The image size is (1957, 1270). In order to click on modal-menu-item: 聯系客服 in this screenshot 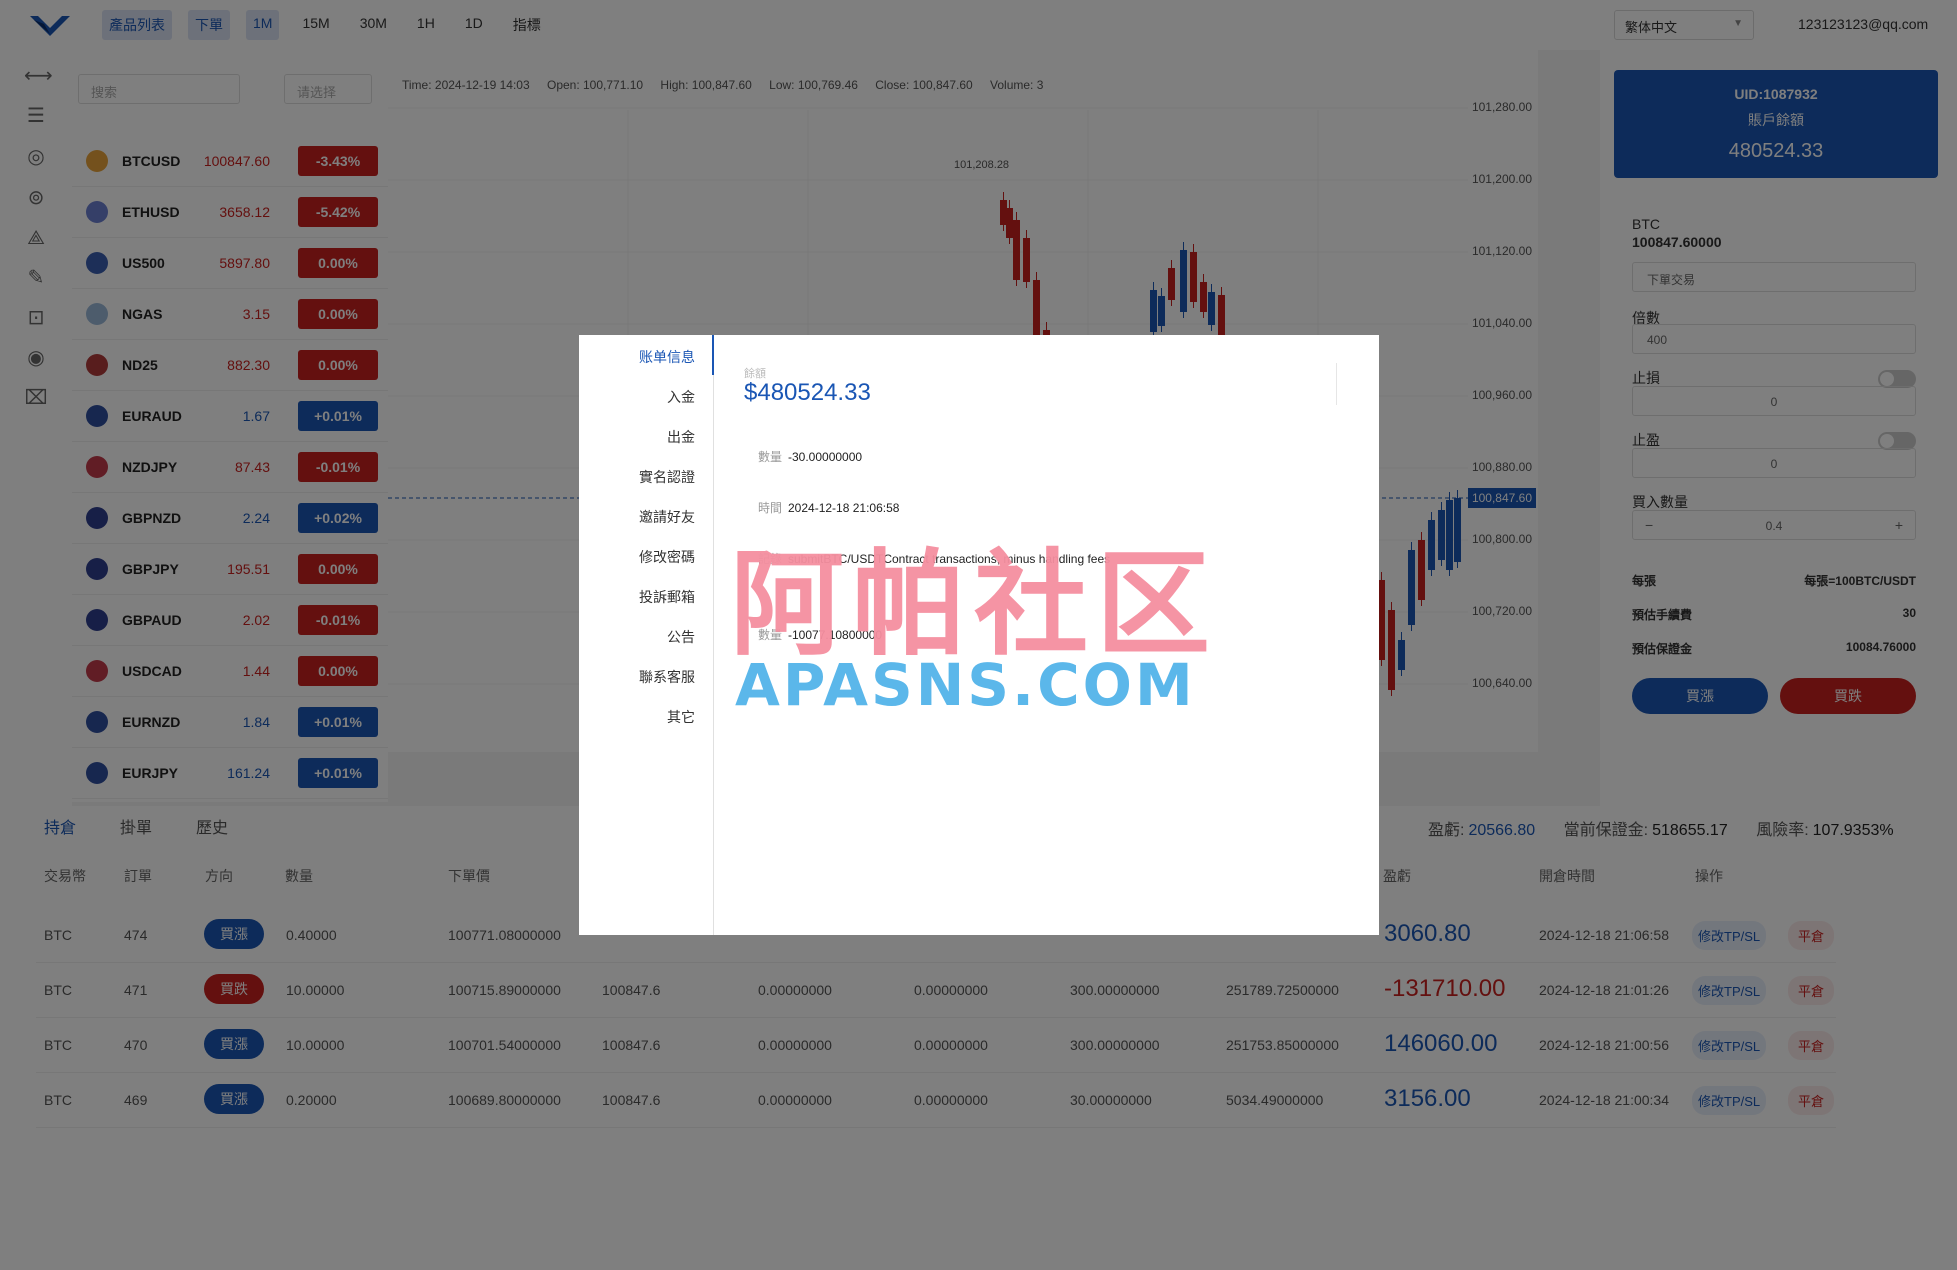, I will do `click(667, 677)`.